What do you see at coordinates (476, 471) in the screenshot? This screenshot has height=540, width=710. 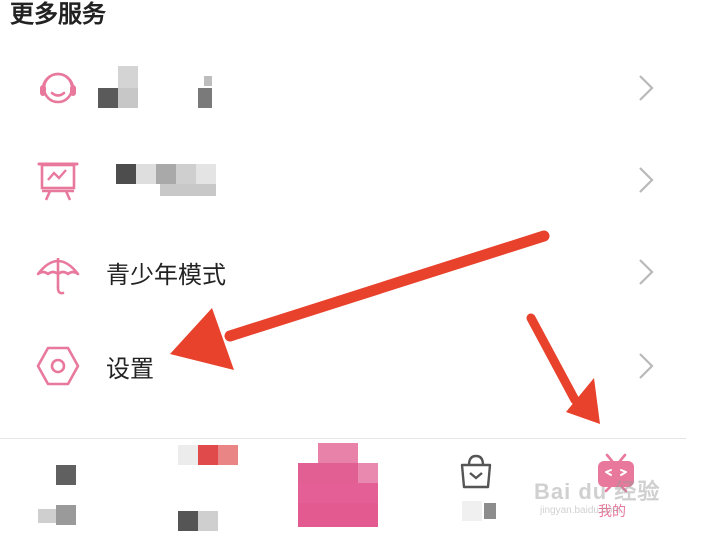 I see `shop-bag-icon` at bounding box center [476, 471].